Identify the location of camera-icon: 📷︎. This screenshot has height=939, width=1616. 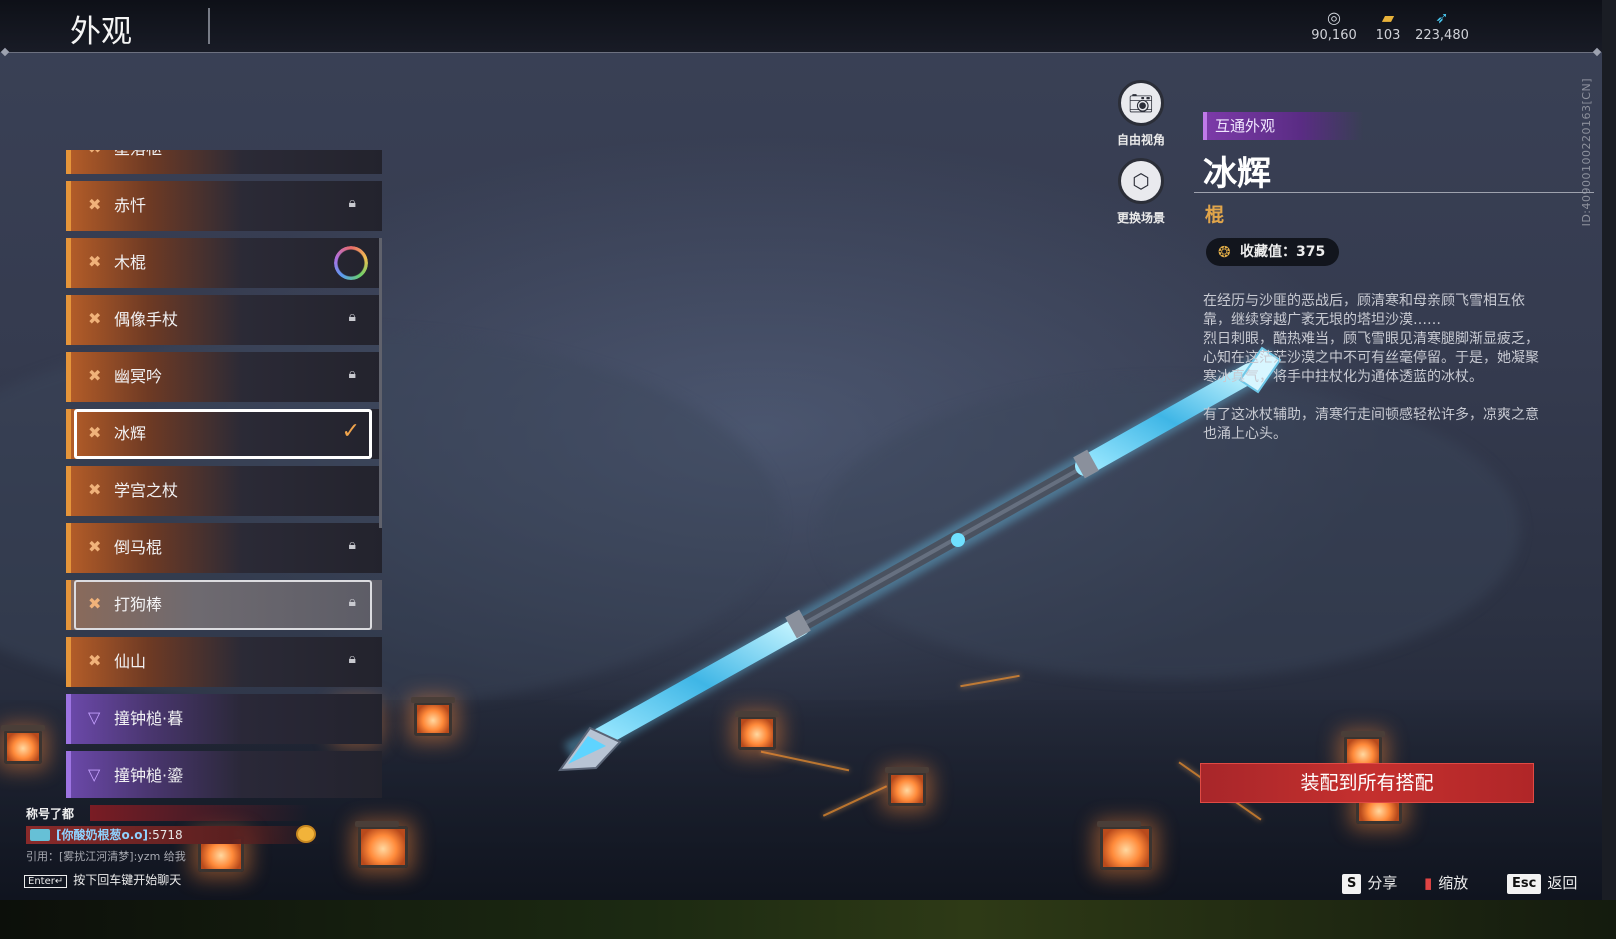
(1141, 103).